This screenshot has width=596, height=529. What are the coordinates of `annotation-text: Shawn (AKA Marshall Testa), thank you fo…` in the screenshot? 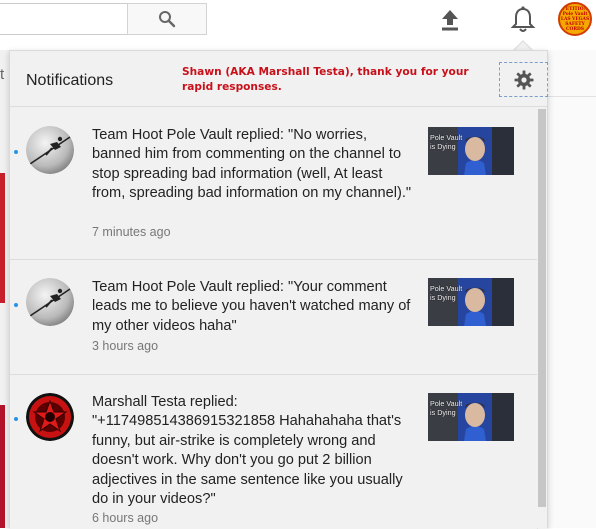 It's located at (325, 79).